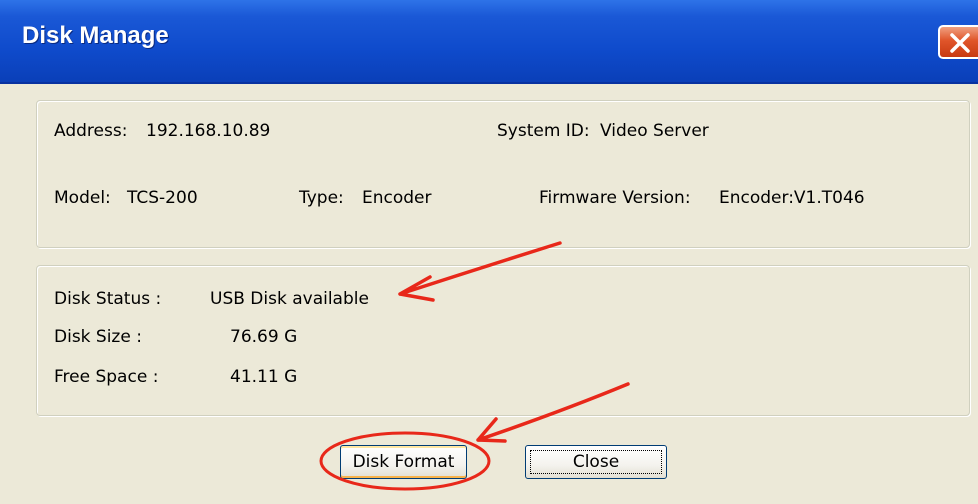  What do you see at coordinates (264, 377) in the screenshot?
I see `free-space-value: 41.11 G` at bounding box center [264, 377].